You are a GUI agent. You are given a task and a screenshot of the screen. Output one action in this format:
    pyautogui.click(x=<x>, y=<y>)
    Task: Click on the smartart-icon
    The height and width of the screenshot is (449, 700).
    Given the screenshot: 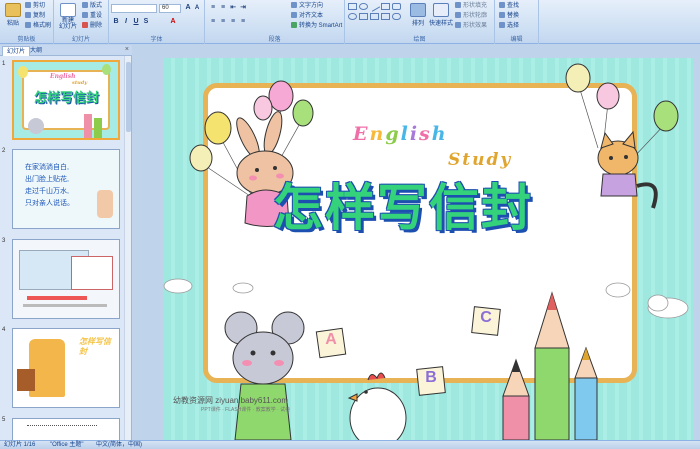 What is the action you would take?
    pyautogui.click(x=294, y=25)
    